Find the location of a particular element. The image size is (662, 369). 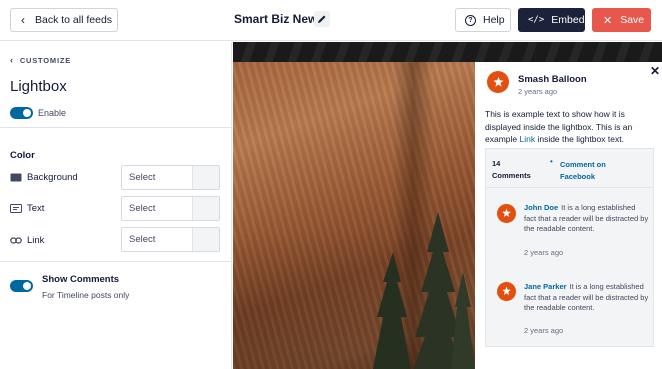

save-button: ✕ Save is located at coordinates (621, 20).